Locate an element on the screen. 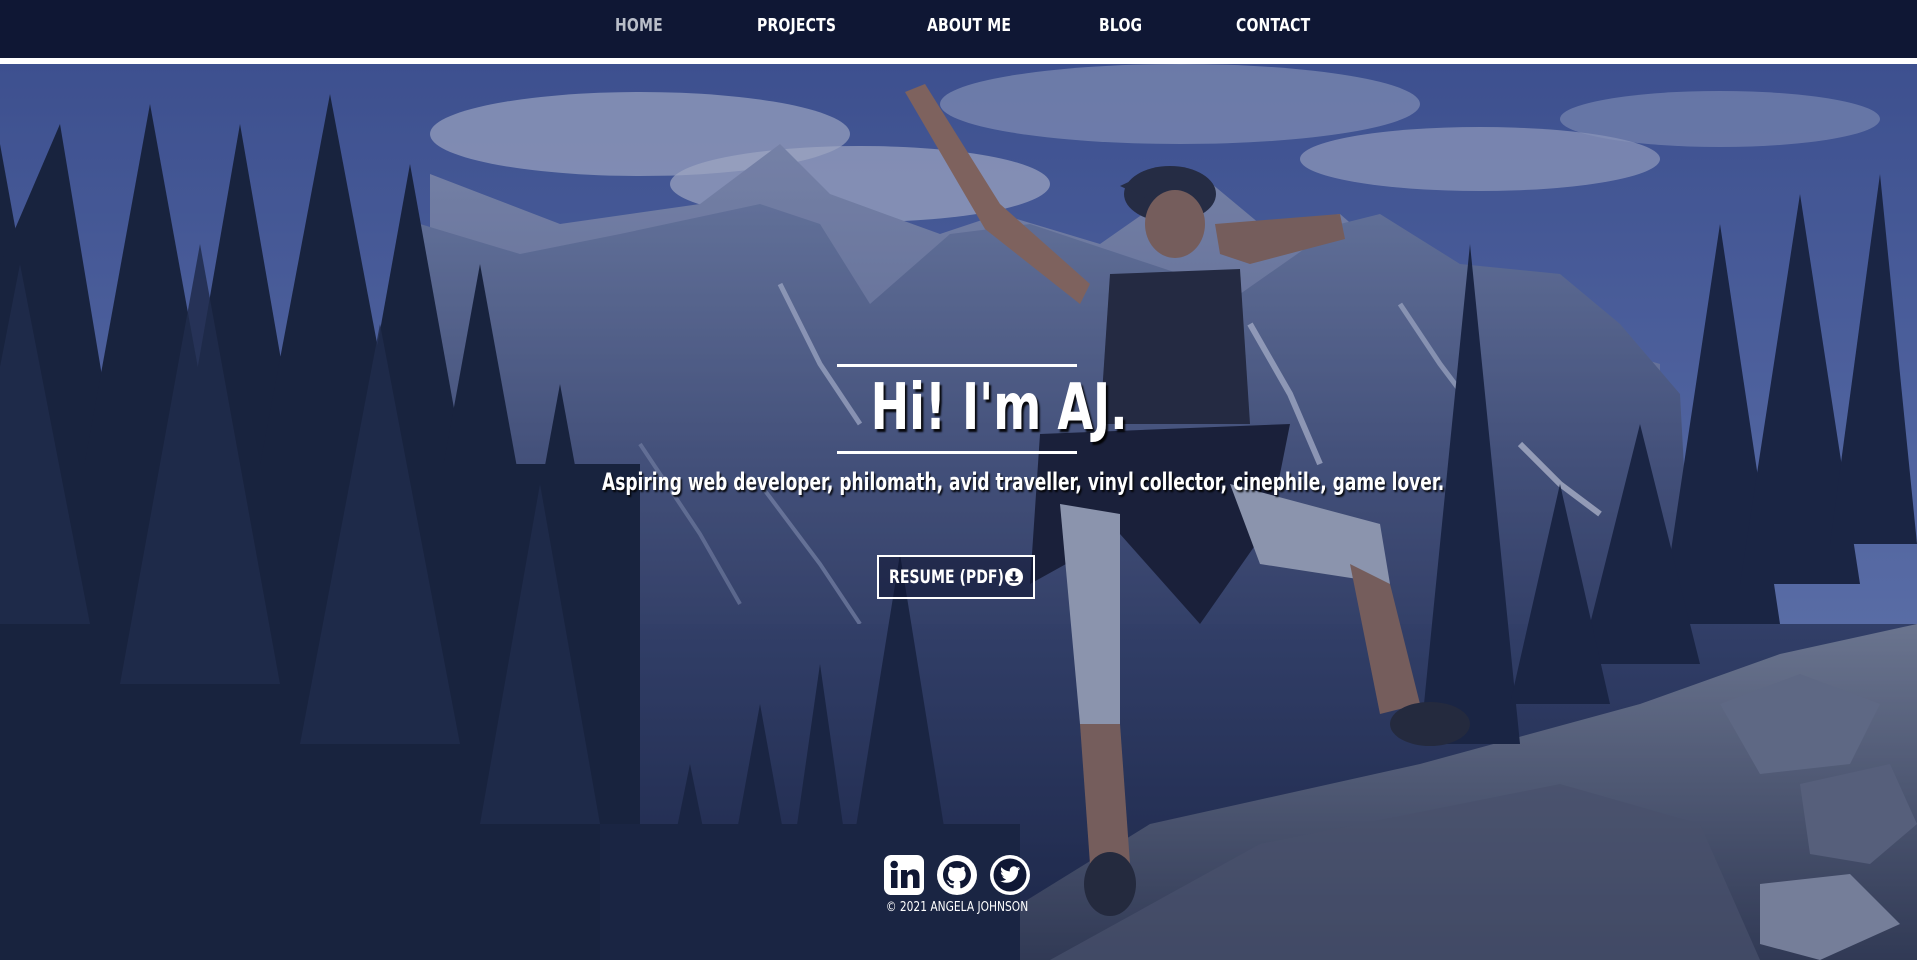 The width and height of the screenshot is (1917, 960). resume-download-button: RESUME (PDF) is located at coordinates (956, 577).